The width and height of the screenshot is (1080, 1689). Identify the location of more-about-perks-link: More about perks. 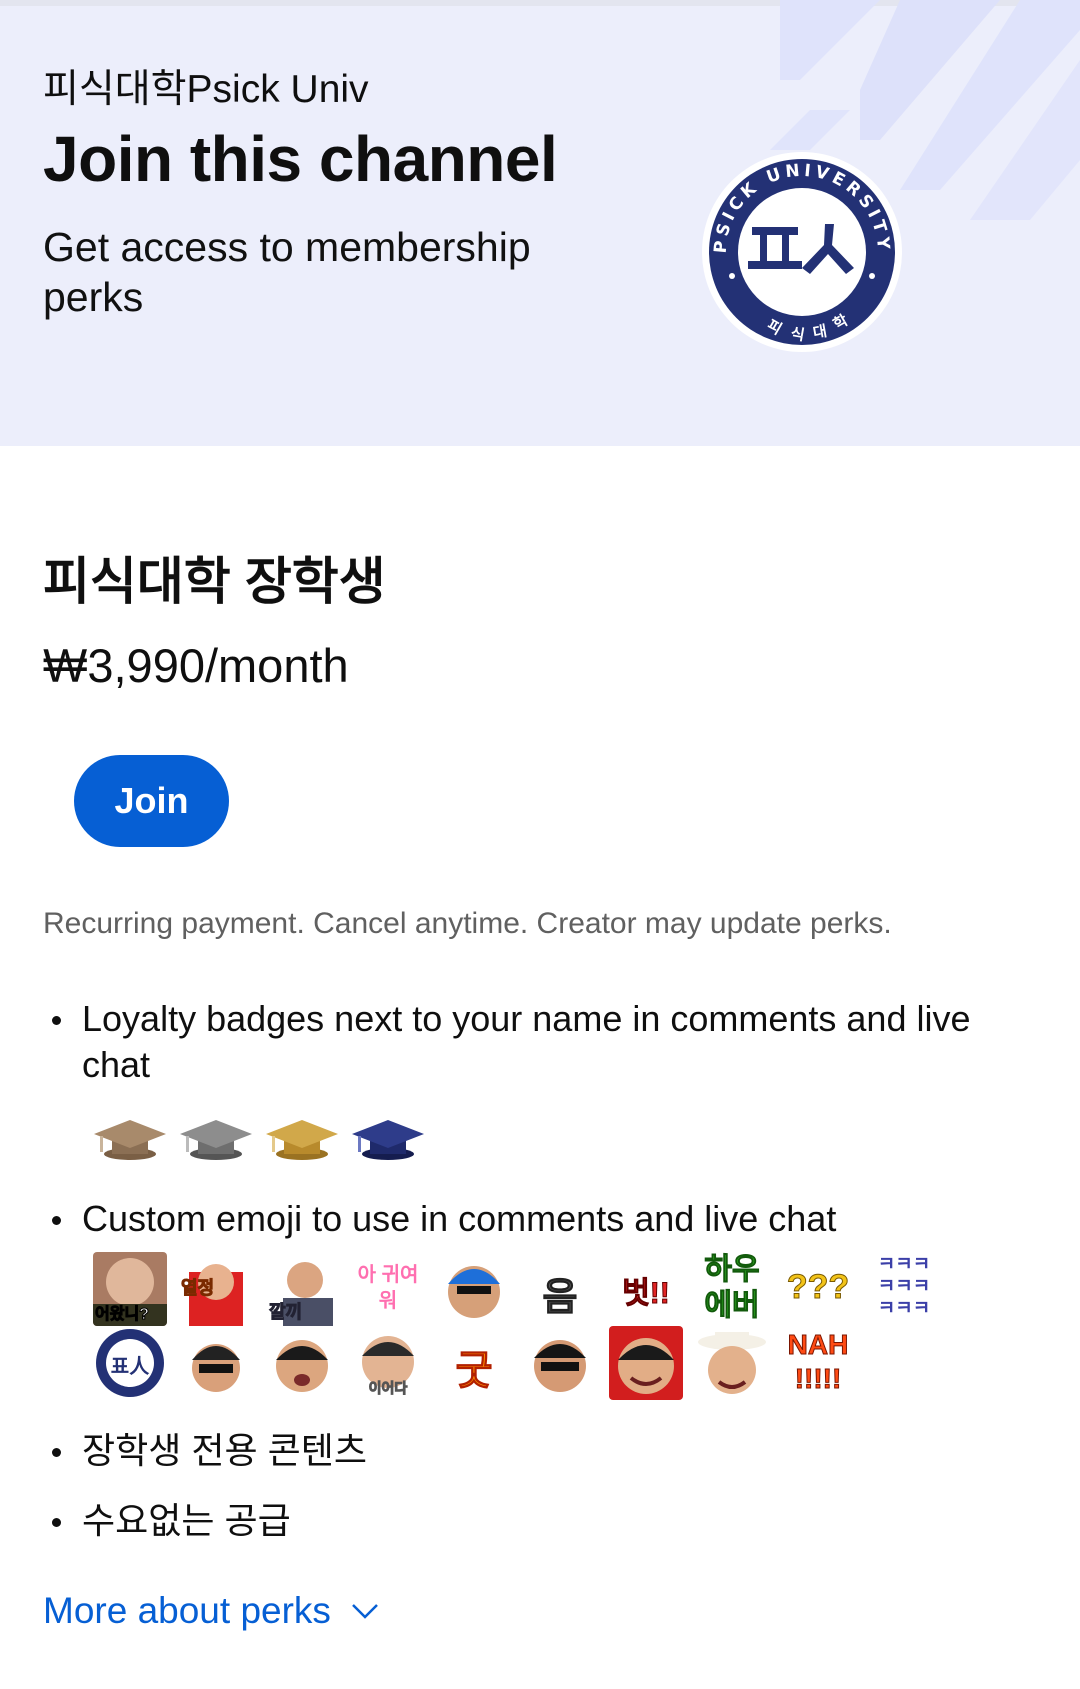
(212, 1611).